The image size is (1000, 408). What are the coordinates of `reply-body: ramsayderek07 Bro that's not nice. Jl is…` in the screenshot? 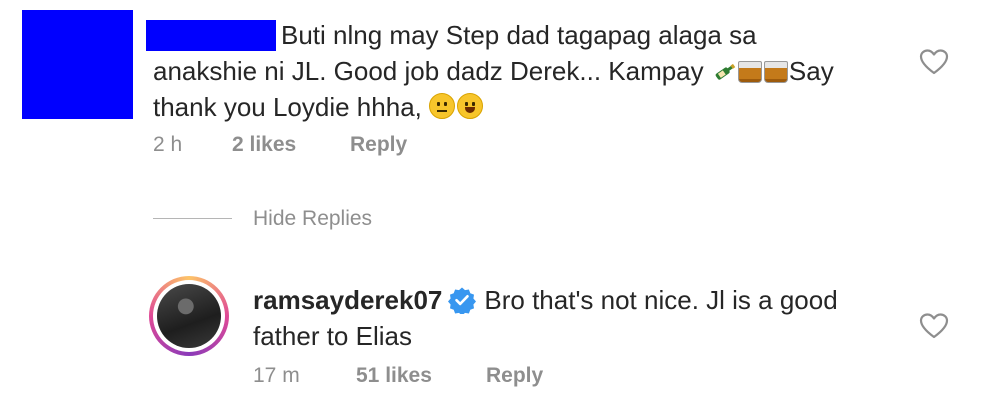 It's located at (573, 318).